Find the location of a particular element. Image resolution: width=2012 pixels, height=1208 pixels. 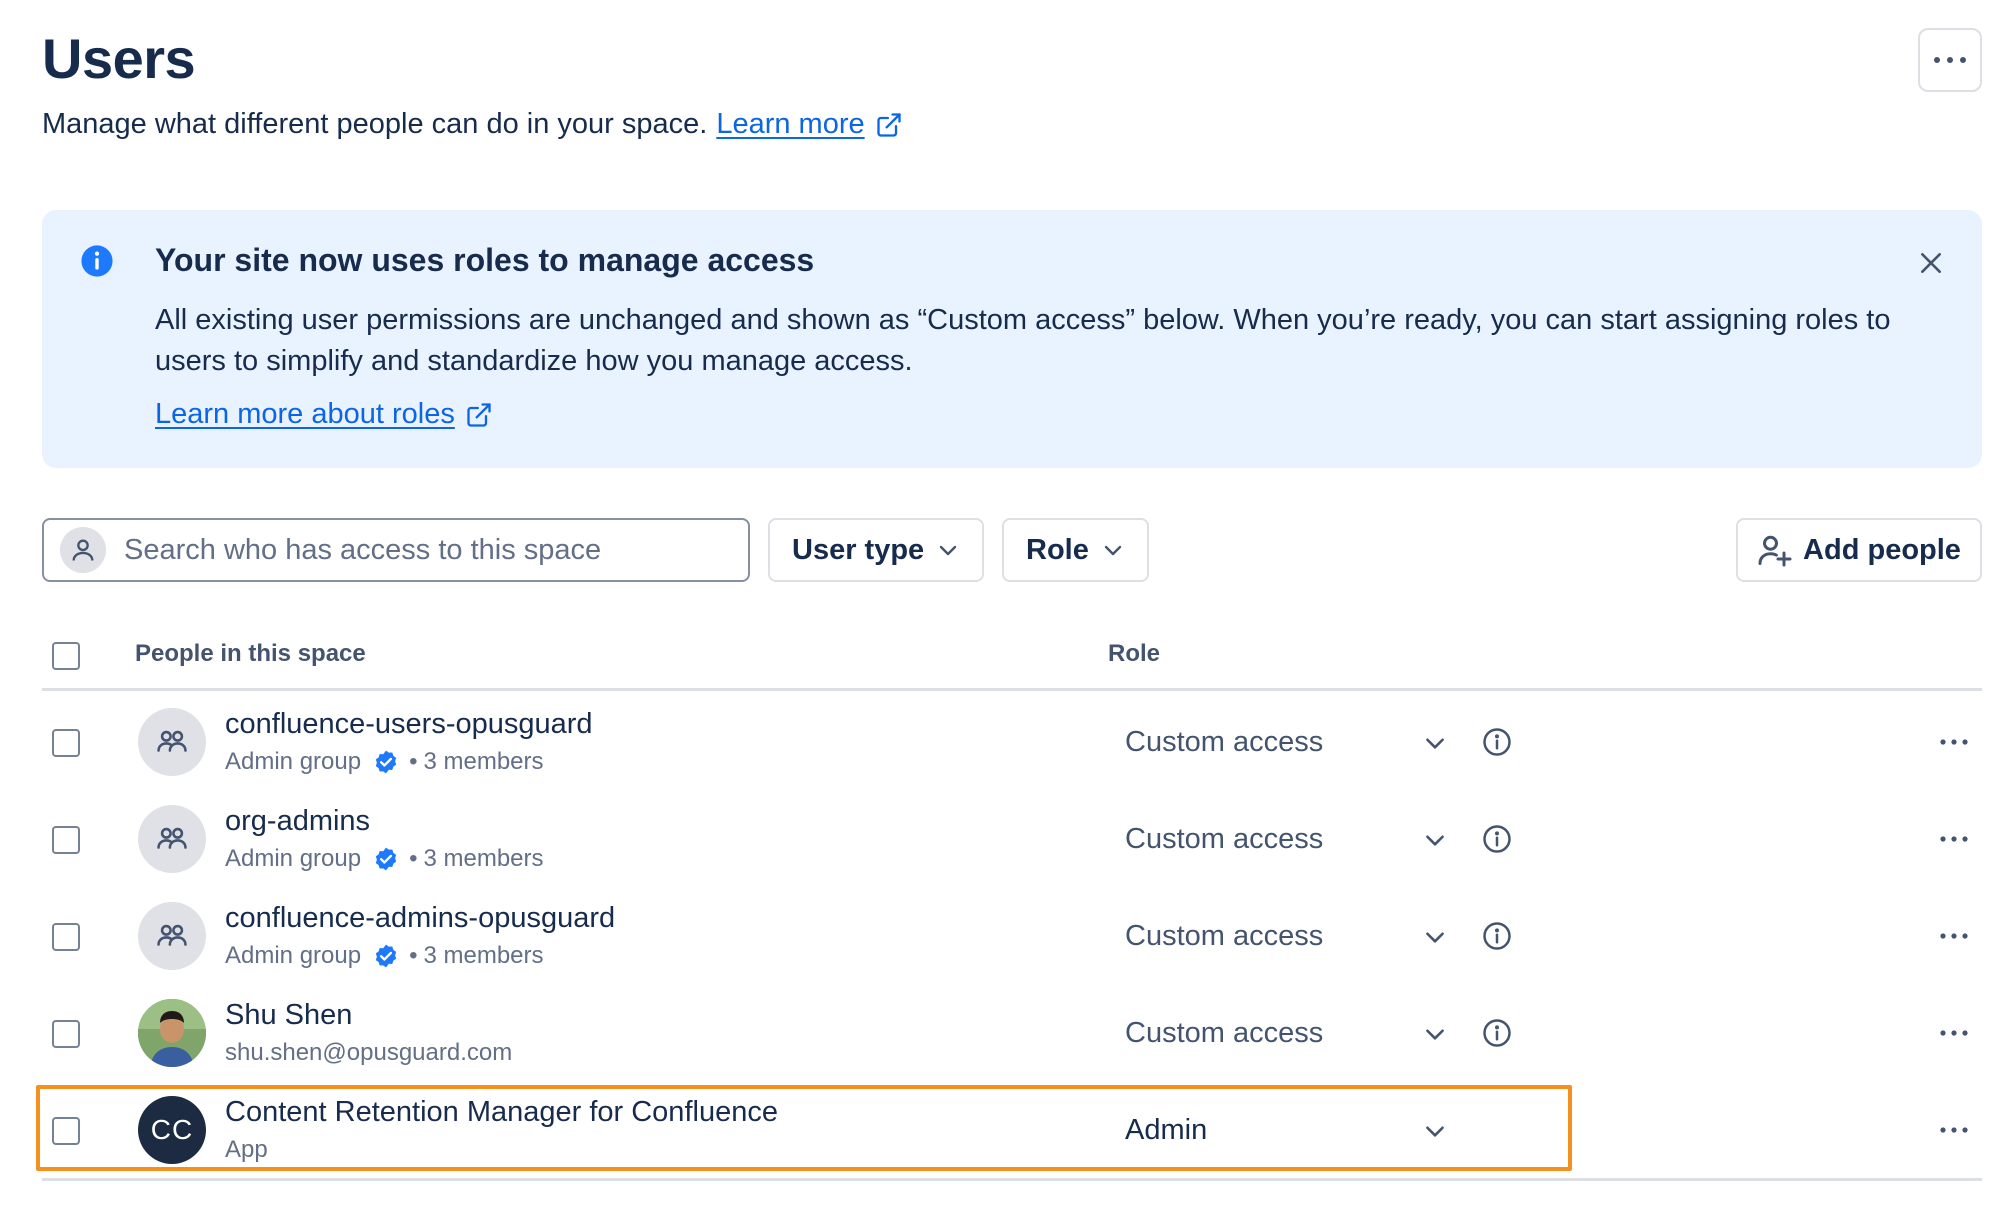

person-icon is located at coordinates (83, 550).